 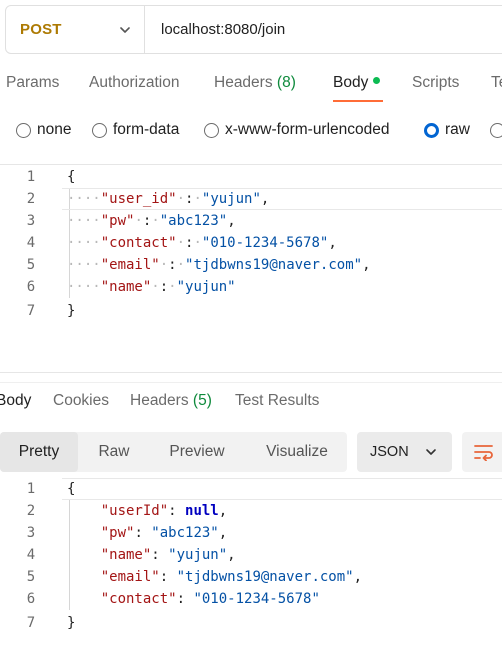 What do you see at coordinates (202, 400) in the screenshot?
I see `response-headers-count: (5)` at bounding box center [202, 400].